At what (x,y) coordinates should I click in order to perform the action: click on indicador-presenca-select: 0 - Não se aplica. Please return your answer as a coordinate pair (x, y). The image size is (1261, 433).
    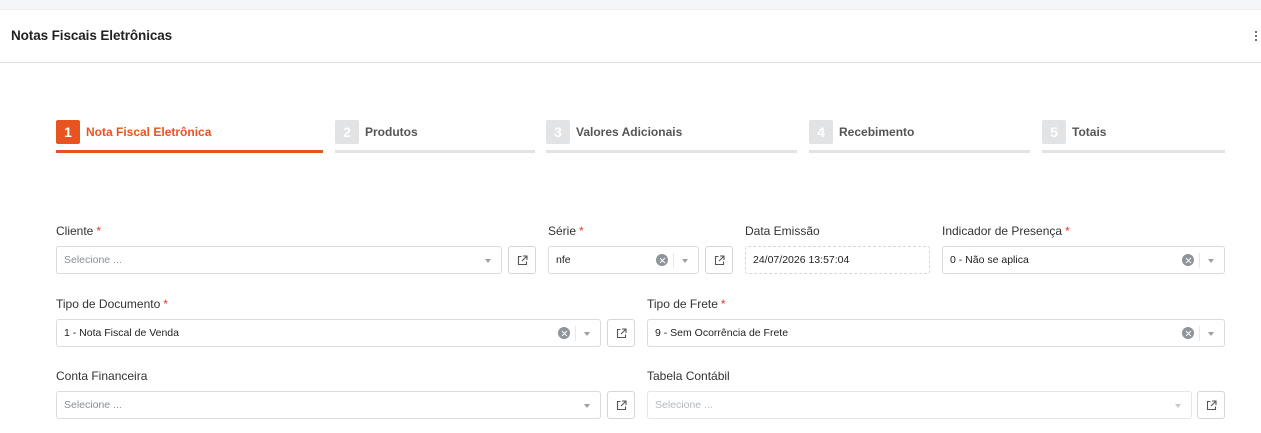
    Looking at the image, I should click on (1083, 260).